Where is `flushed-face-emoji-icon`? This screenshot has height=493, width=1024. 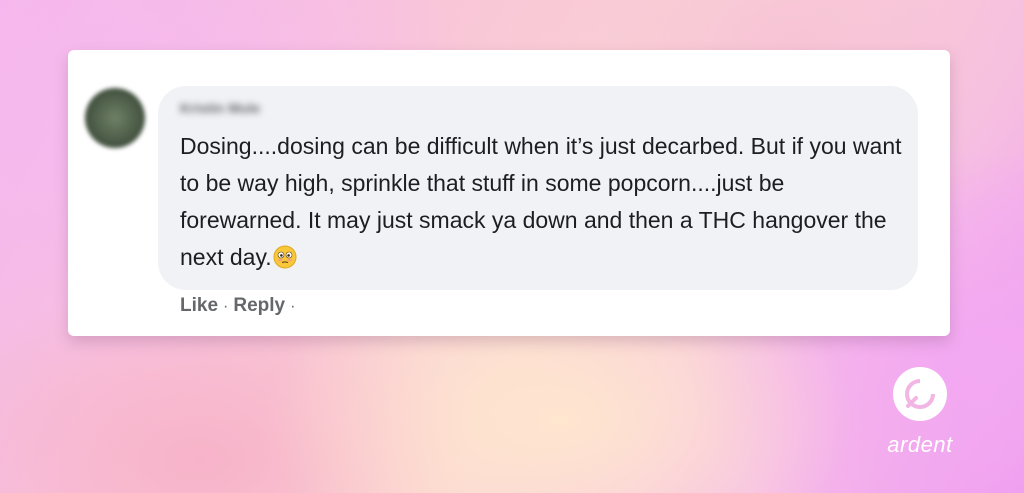 flushed-face-emoji-icon is located at coordinates (285, 257).